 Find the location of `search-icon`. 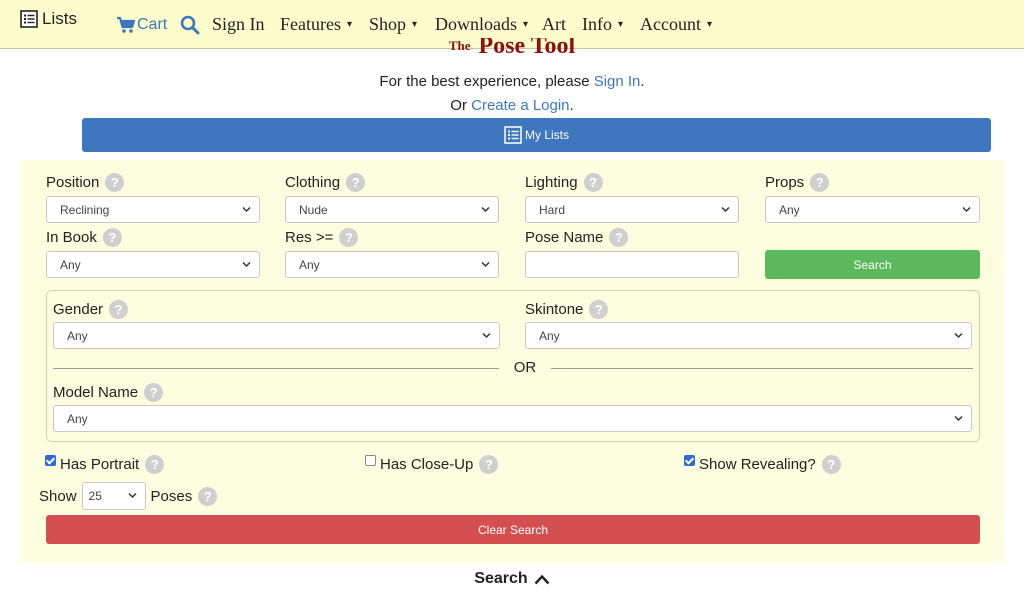

search-icon is located at coordinates (190, 24).